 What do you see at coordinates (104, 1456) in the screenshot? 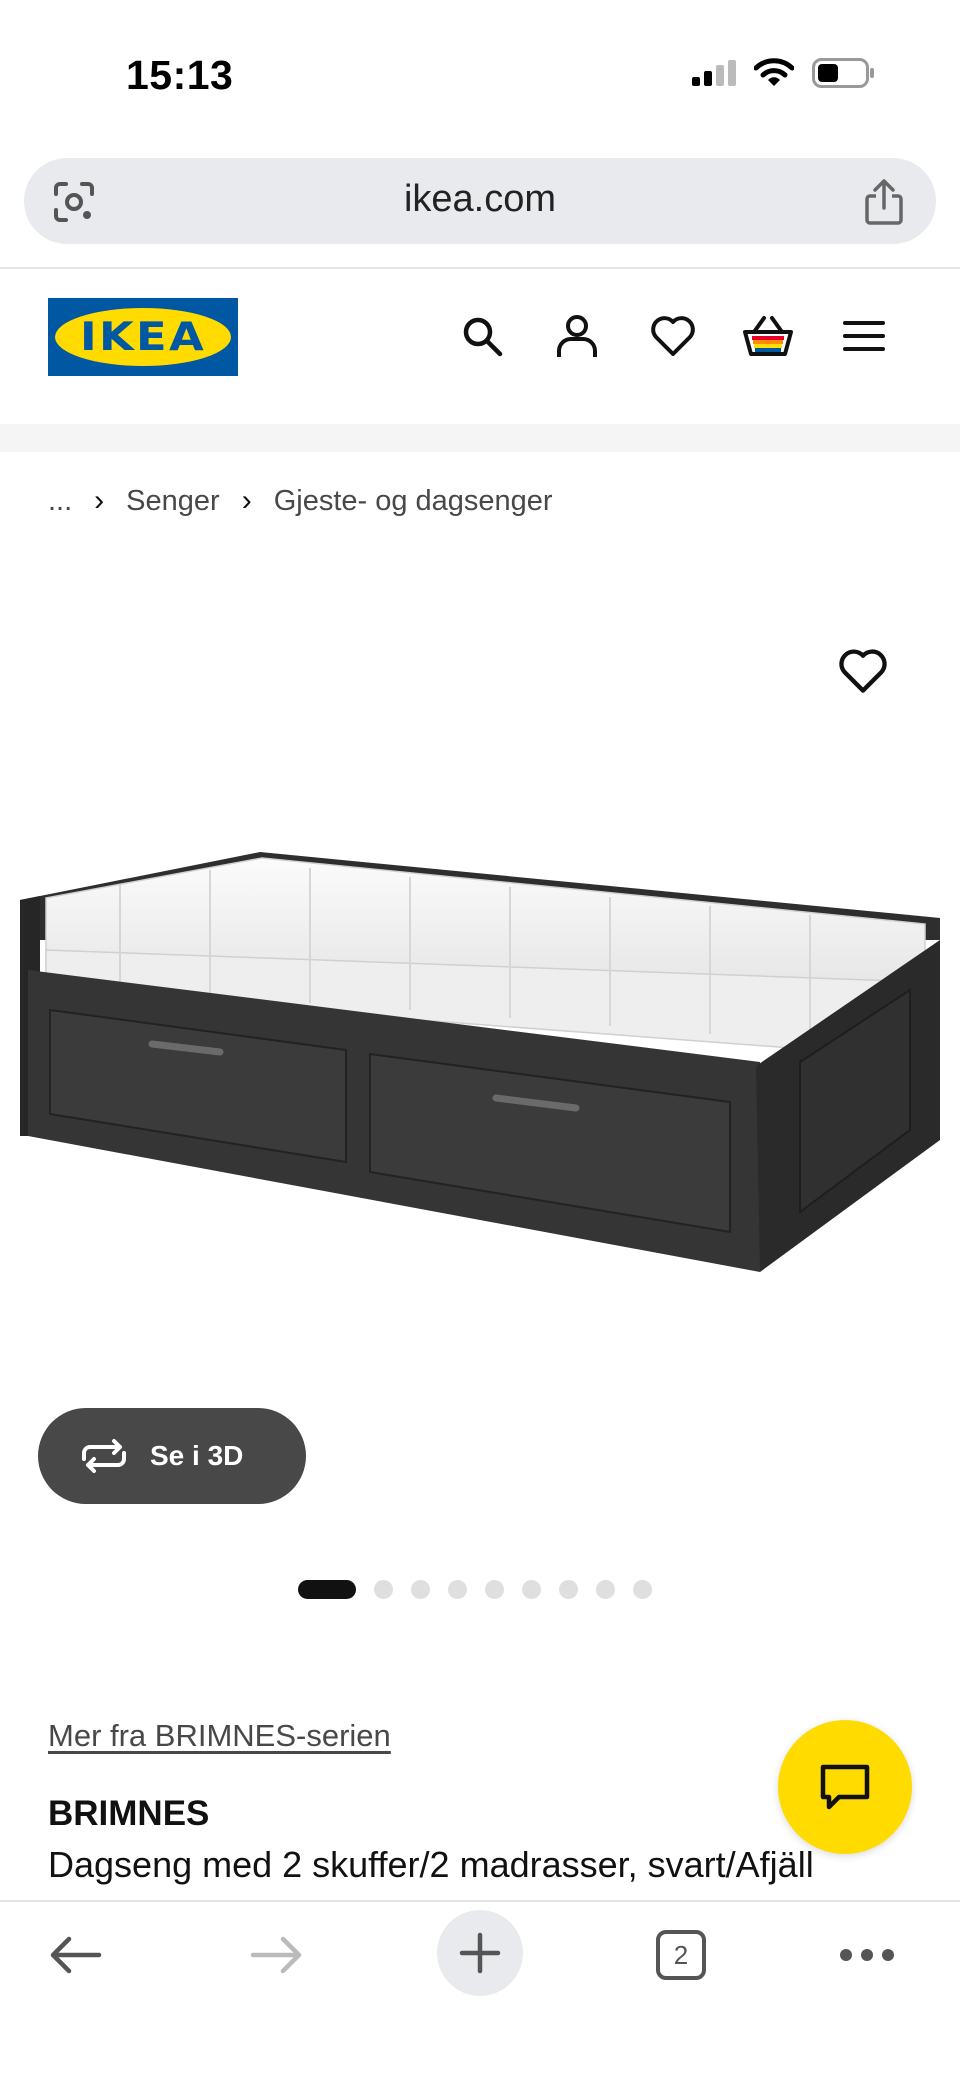
I see `rotate-3d-icon` at bounding box center [104, 1456].